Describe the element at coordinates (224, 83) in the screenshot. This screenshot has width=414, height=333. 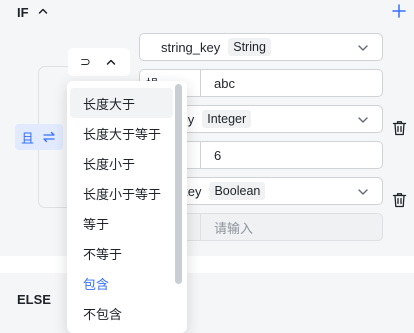
I see `value-text: abc` at that location.